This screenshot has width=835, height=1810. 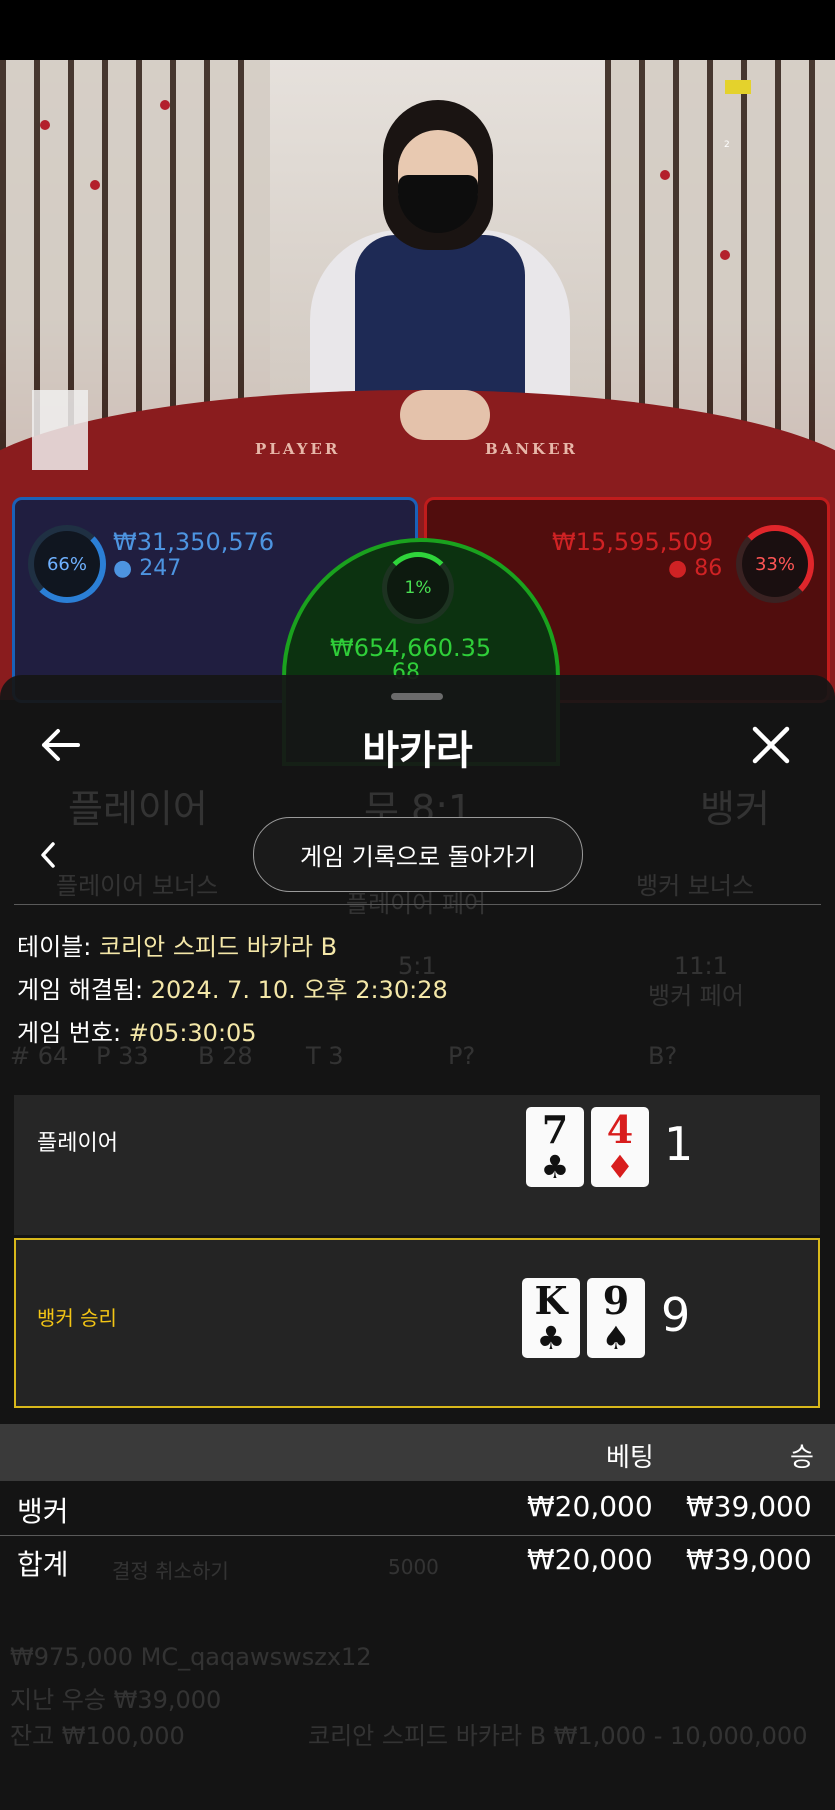 What do you see at coordinates (620, 1129) in the screenshot?
I see `card-rank: 4` at bounding box center [620, 1129].